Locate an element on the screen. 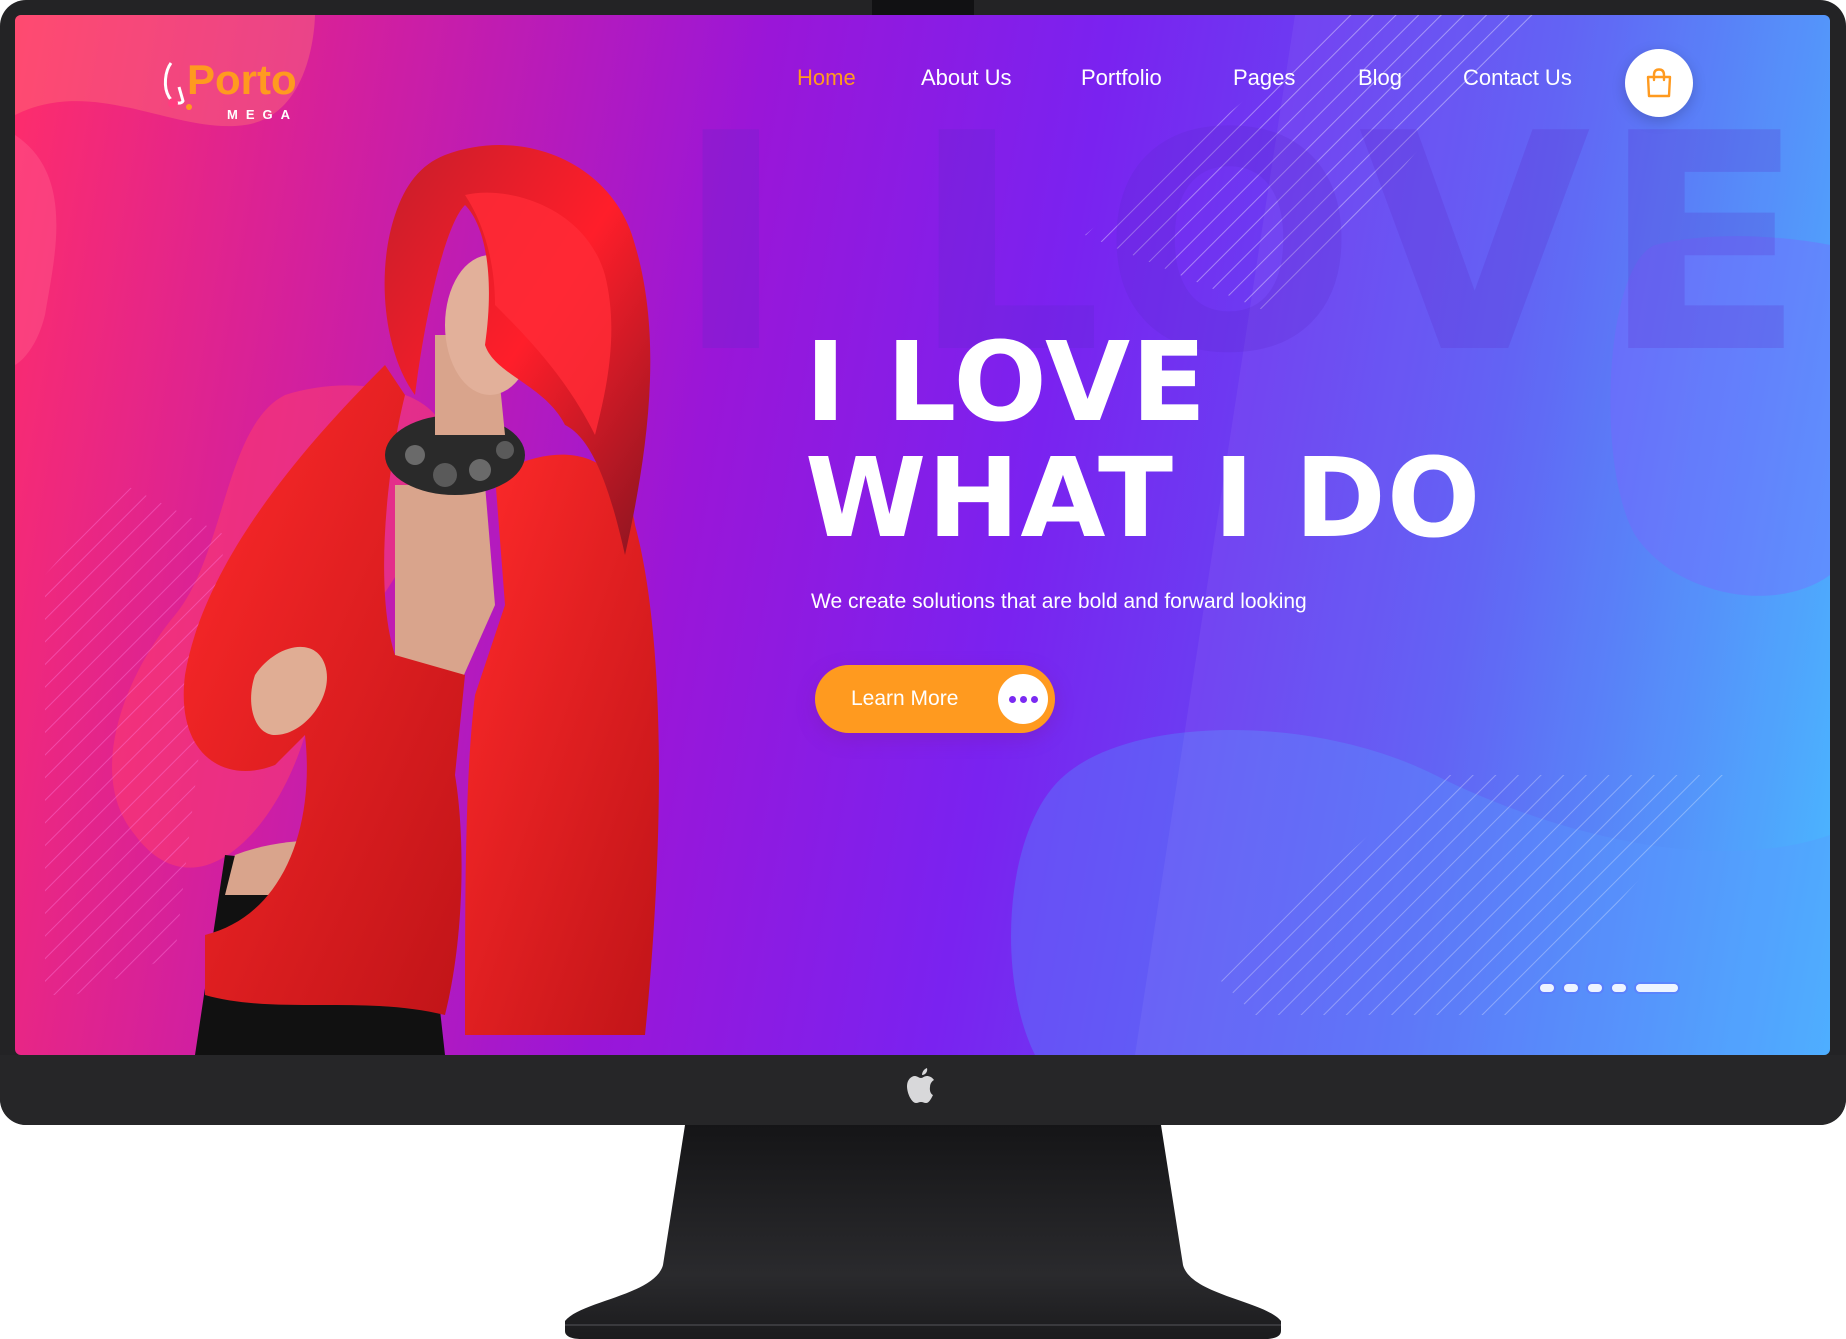  learn-more-label: Learn More is located at coordinates (905, 698).